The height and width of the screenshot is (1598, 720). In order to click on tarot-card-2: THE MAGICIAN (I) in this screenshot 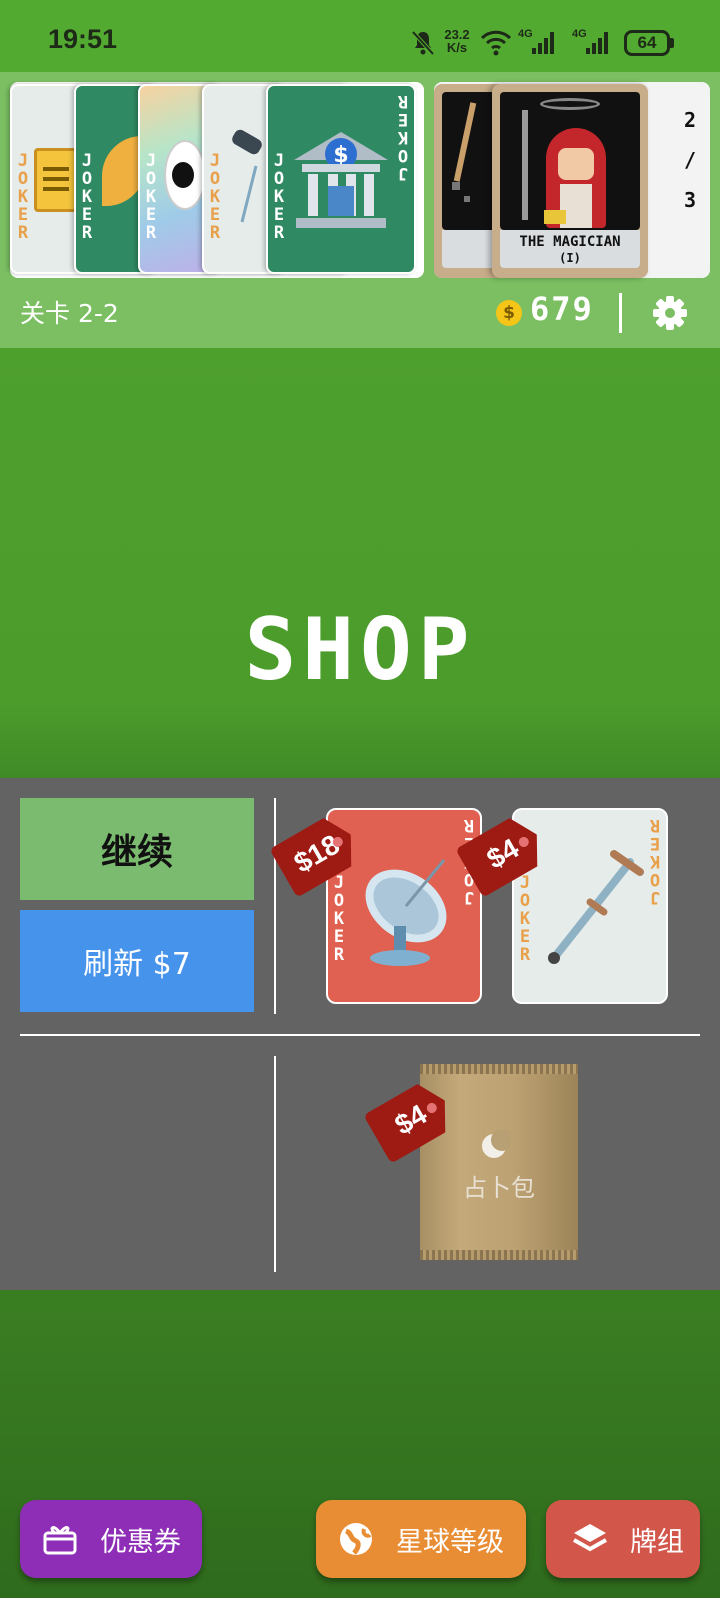, I will do `click(570, 181)`.